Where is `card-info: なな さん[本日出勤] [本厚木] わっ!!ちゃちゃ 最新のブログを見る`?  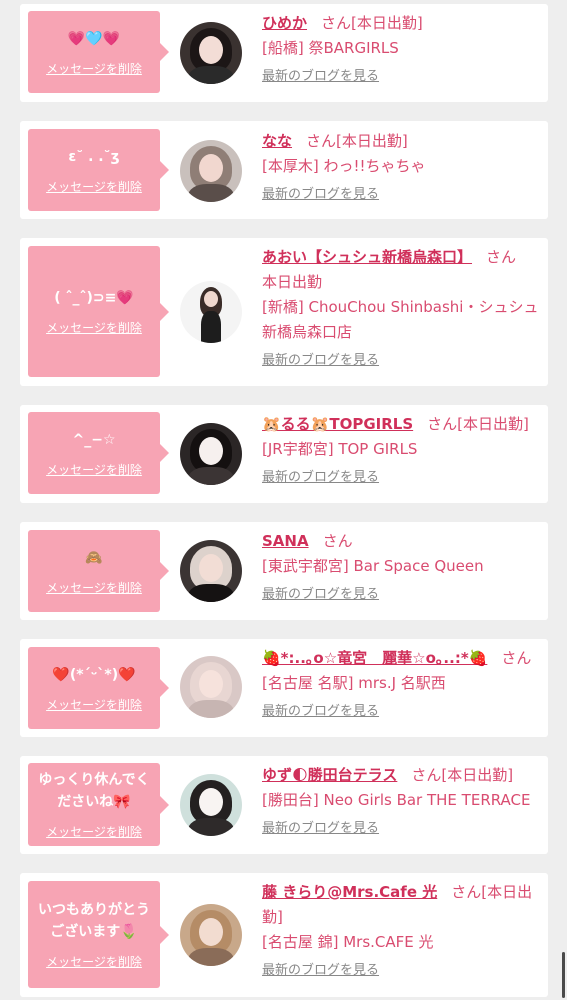 card-info: なな さん[本日出勤] [本厚木] わっ!!ちゃちゃ 最新のブログを見る is located at coordinates (403, 167).